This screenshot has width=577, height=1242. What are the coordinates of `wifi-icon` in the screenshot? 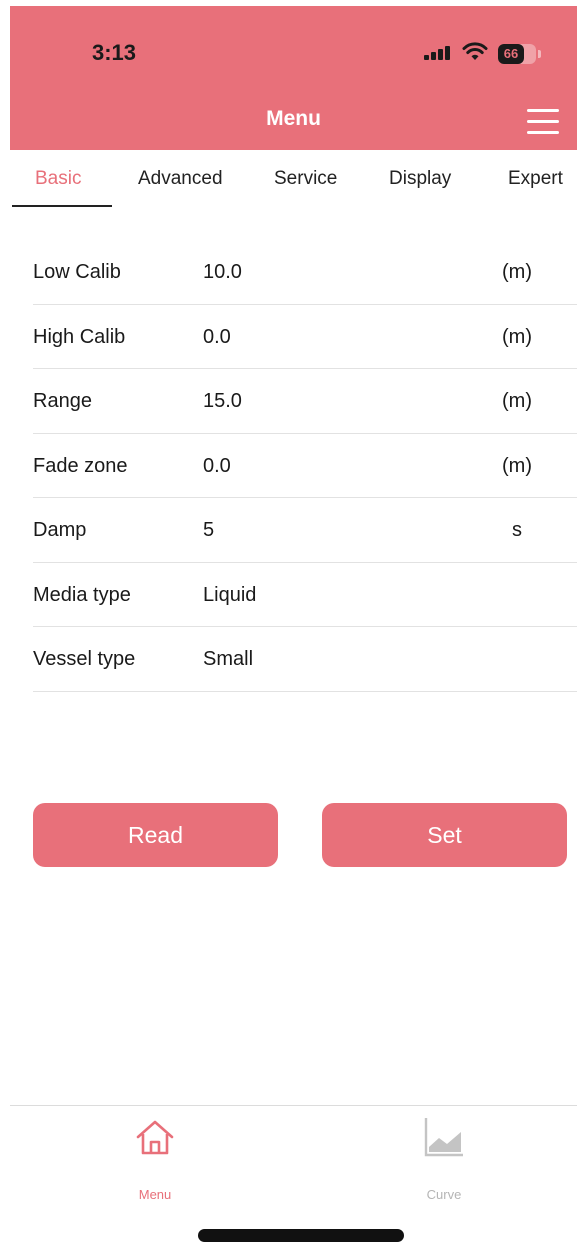 It's located at (475, 51).